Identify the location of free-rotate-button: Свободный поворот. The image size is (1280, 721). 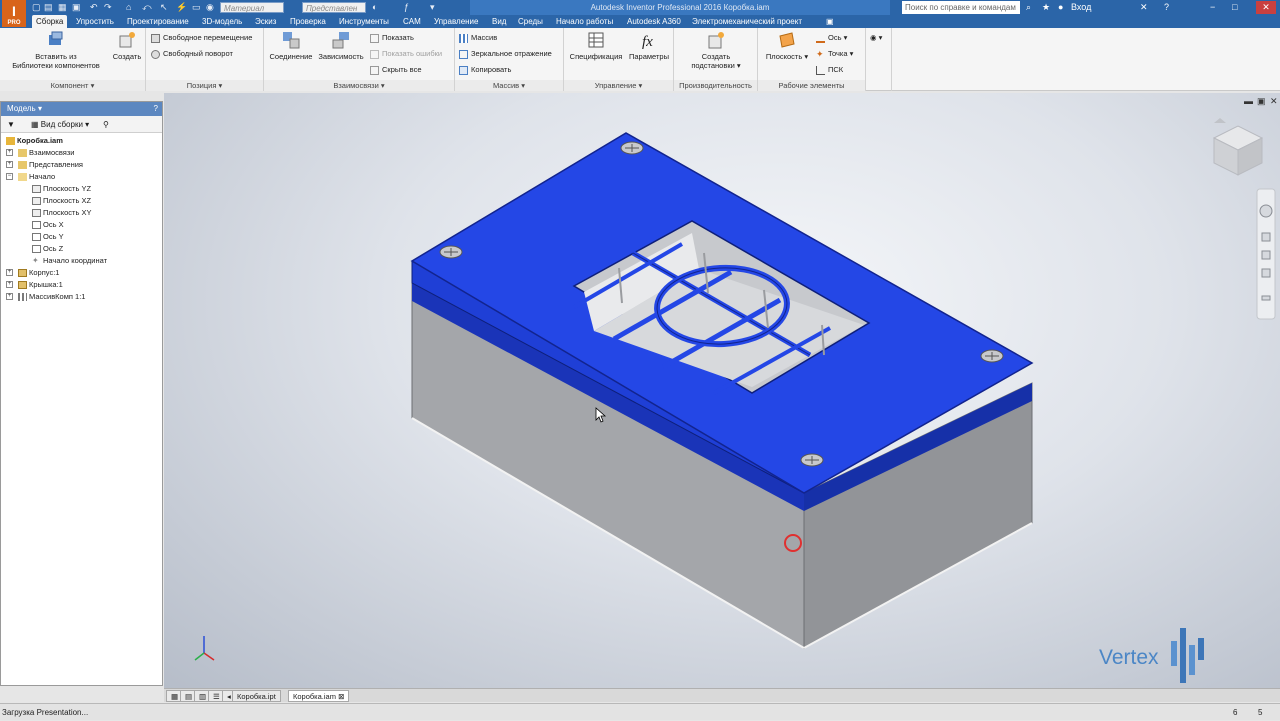
(192, 53).